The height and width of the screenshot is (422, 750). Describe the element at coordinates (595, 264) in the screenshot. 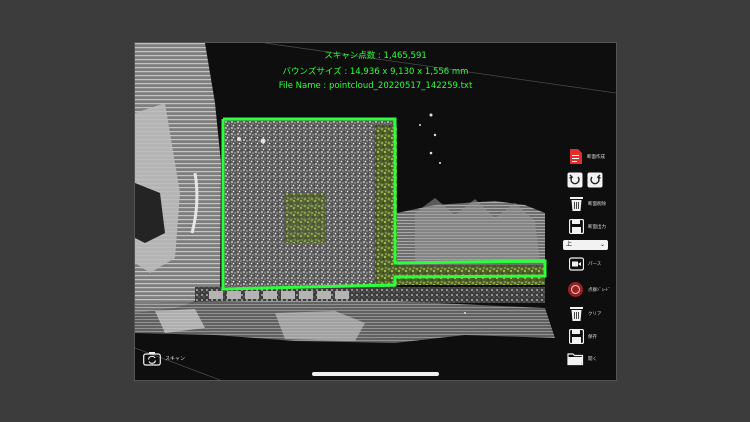

I see `perspective-label: パース` at that location.